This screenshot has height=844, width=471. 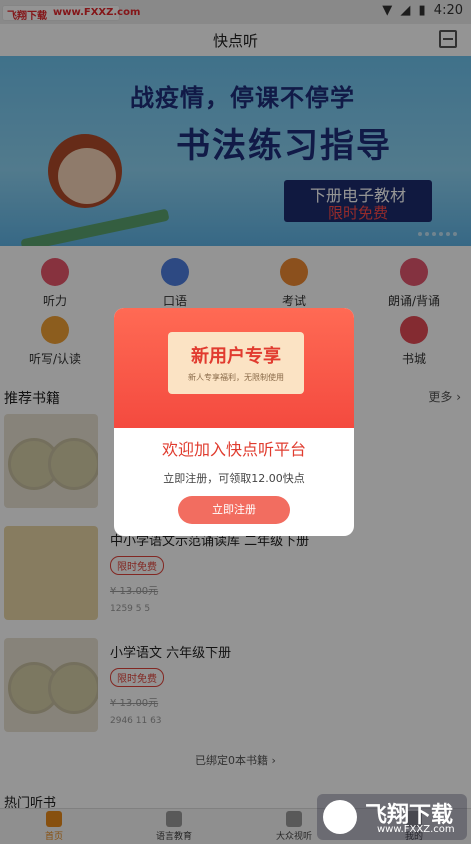 What do you see at coordinates (236, 356) in the screenshot?
I see `modal-badge-title: 新用户专享` at bounding box center [236, 356].